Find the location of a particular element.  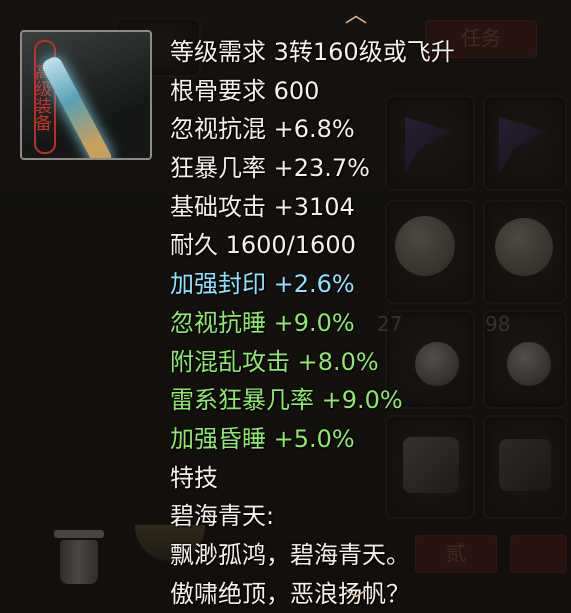

special-skill-name: 碧海青天: is located at coordinates (222, 516).